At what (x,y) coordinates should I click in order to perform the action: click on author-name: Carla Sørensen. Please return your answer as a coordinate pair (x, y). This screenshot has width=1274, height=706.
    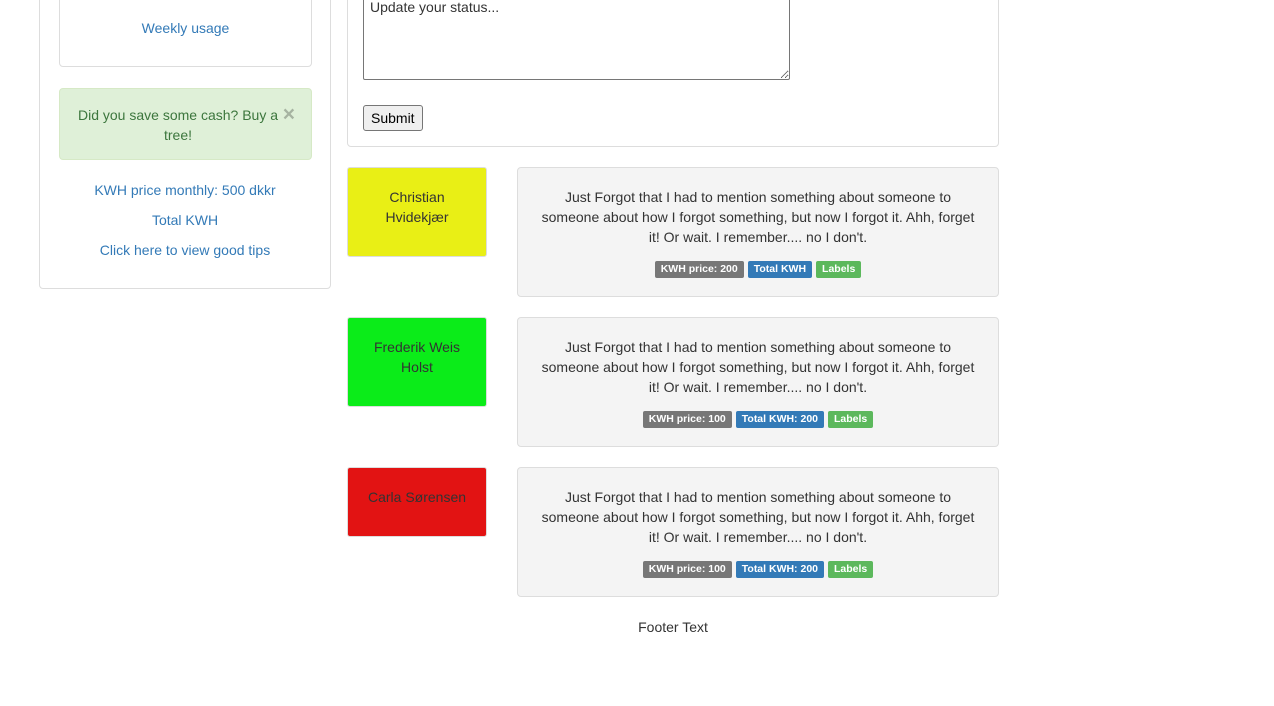
    Looking at the image, I should click on (417, 497).